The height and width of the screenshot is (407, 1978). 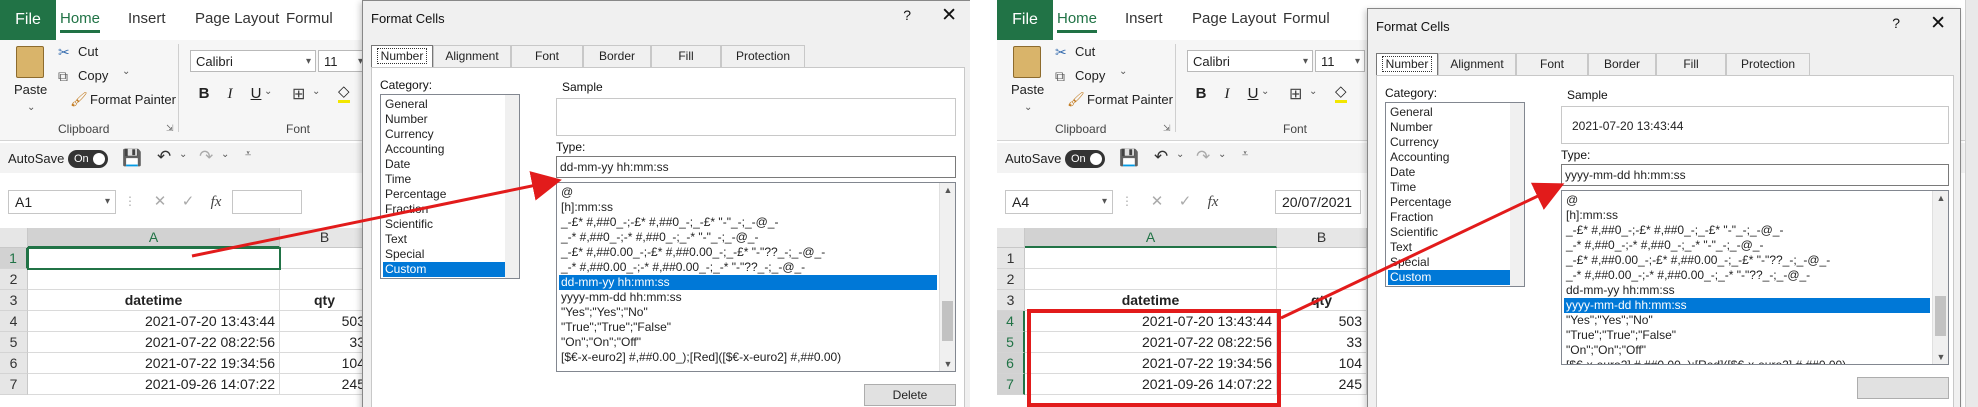 I want to click on redo-icon: ↷, so click(x=1203, y=157).